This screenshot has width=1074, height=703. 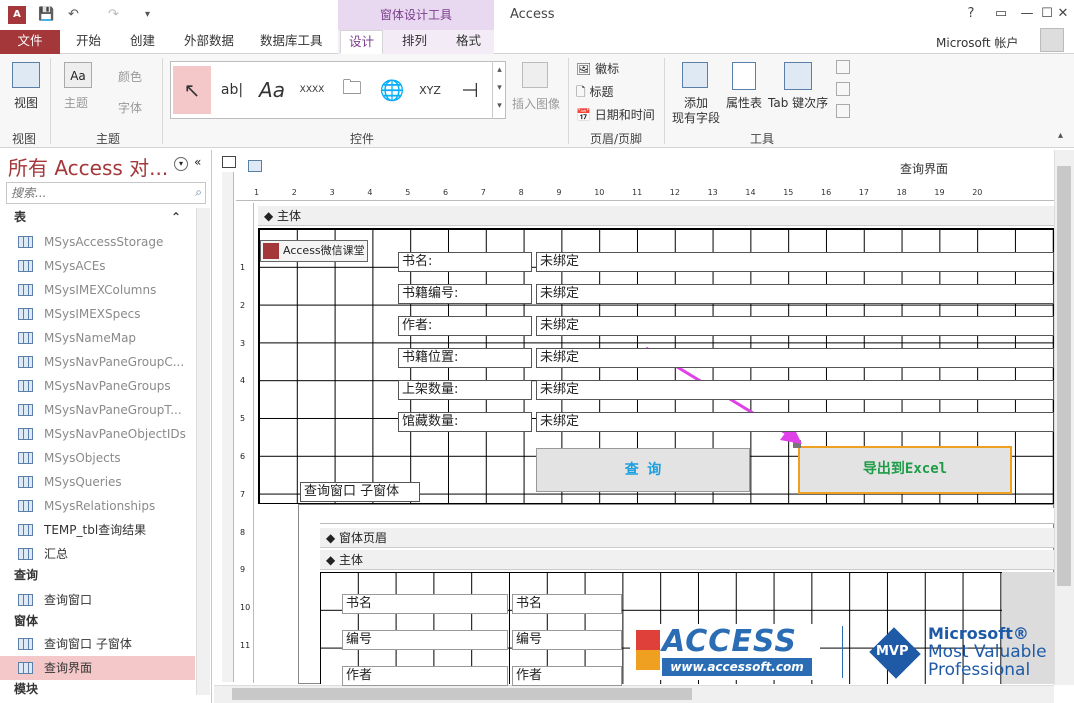 What do you see at coordinates (97, 266) in the screenshot?
I see `nav-item-table: MSysACEs` at bounding box center [97, 266].